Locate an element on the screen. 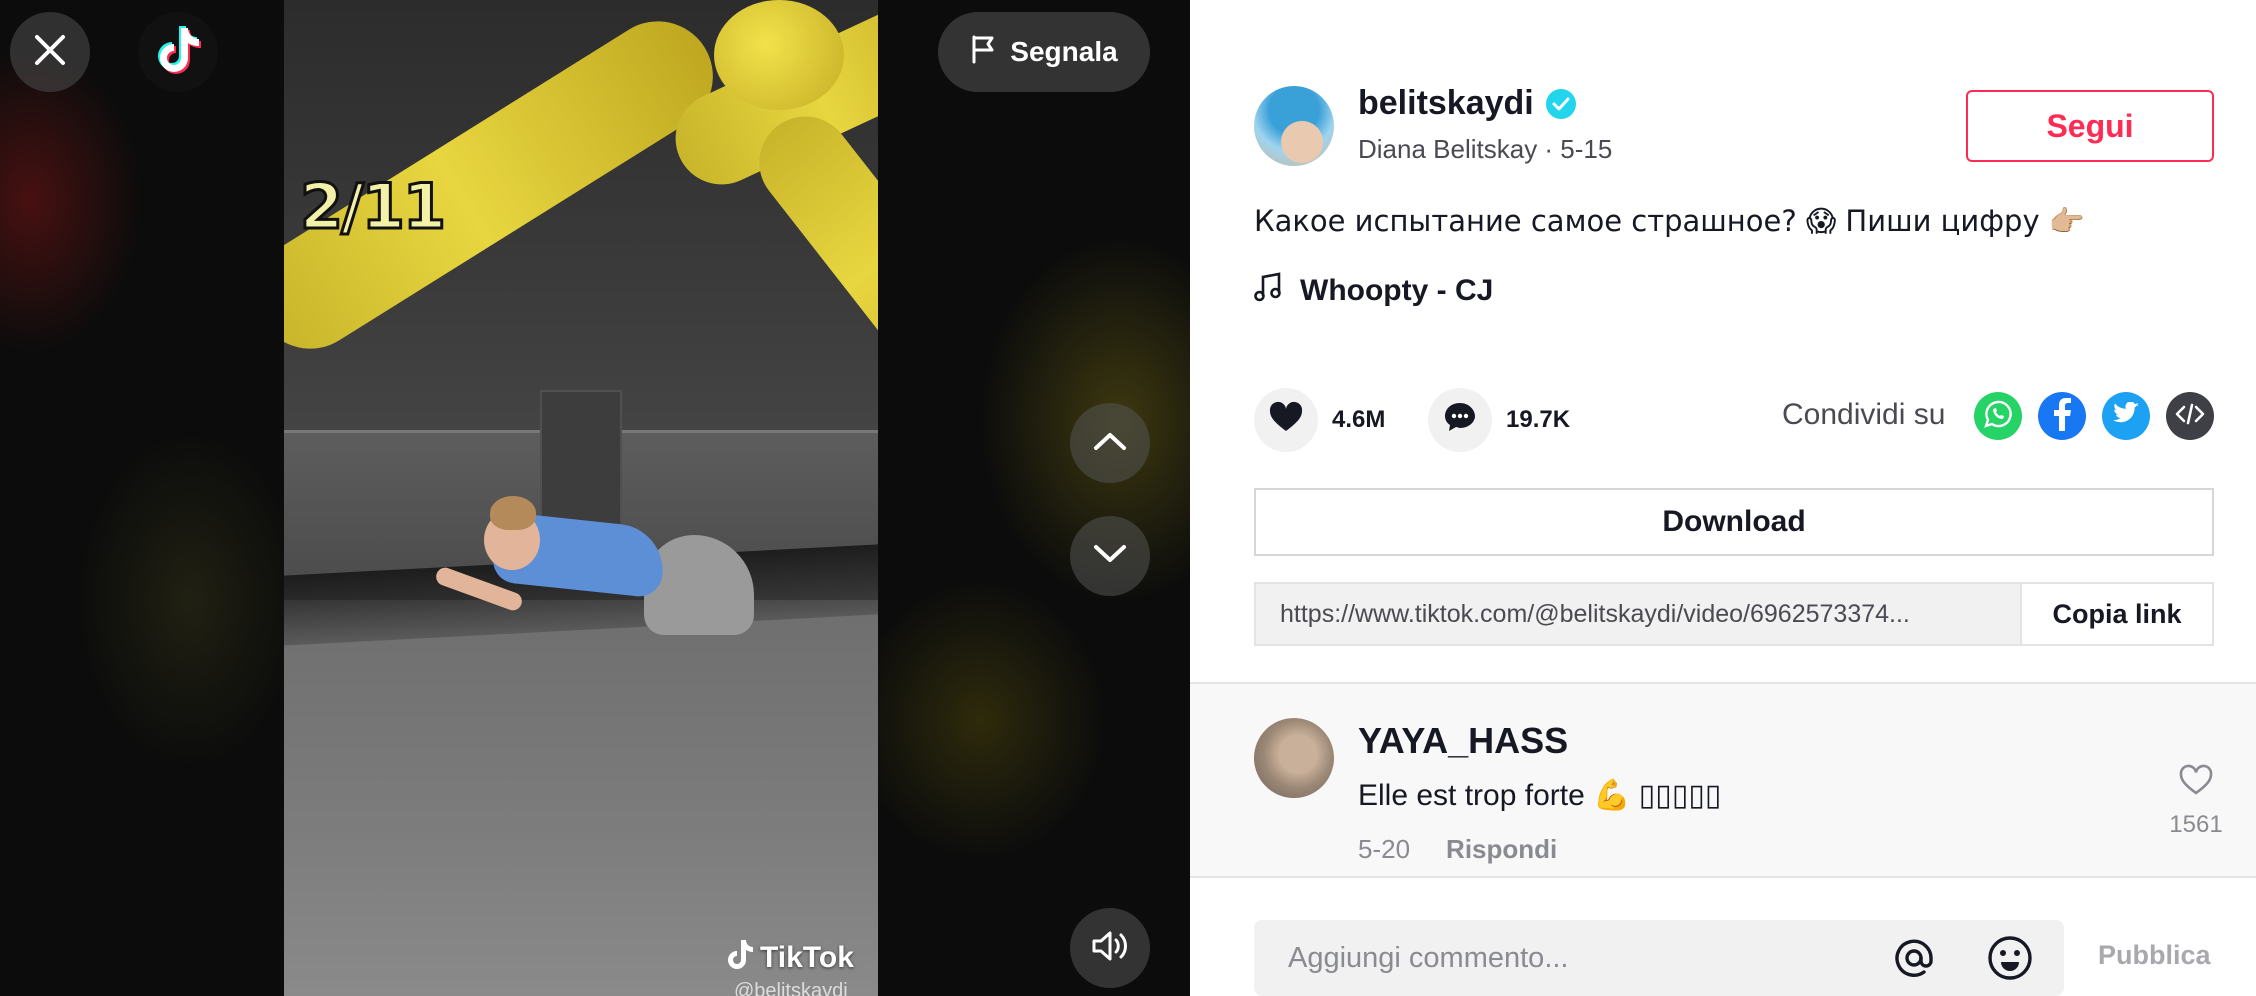  speaker-icon is located at coordinates (1110, 948).